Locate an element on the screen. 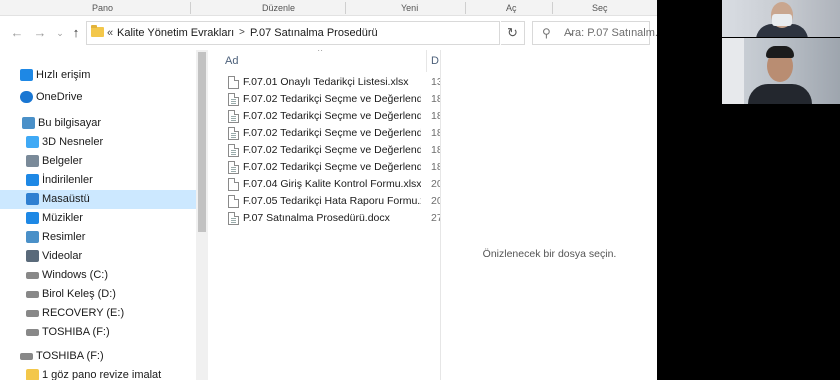  sidebar-item-3d-nesneler: 3D Nesneler is located at coordinates (98, 142).